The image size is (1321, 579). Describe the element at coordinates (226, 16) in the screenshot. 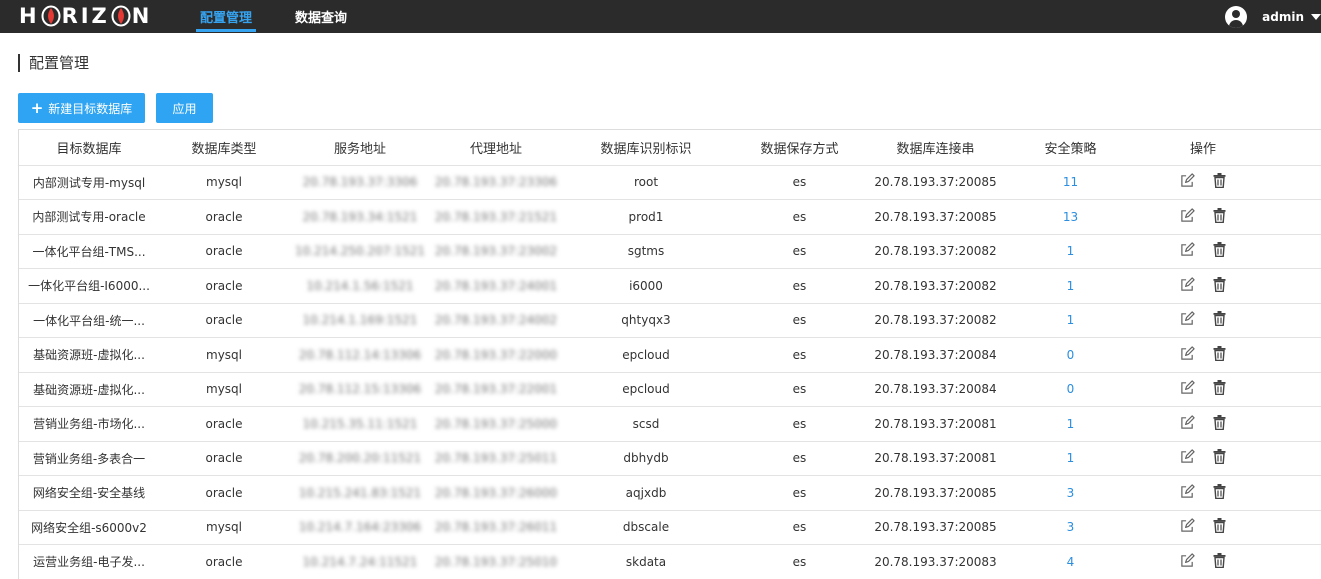

I see `nav-config-management: 配置管理` at that location.